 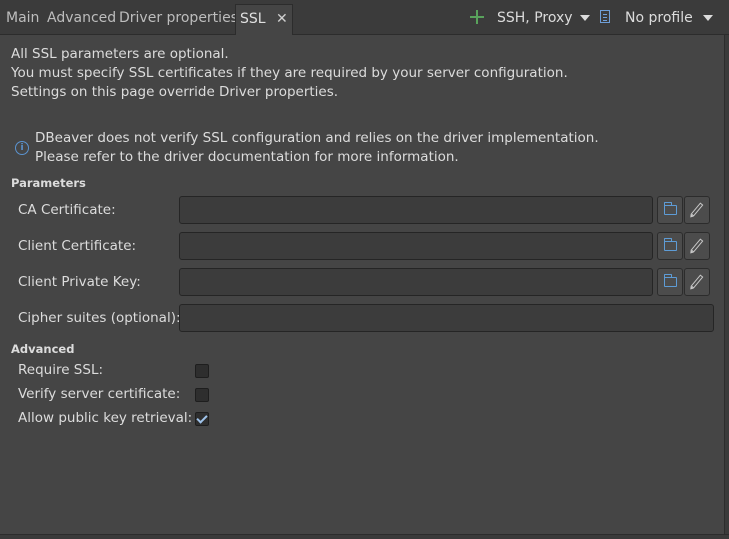 I want to click on client-certificate-browse-button, so click(x=670, y=246).